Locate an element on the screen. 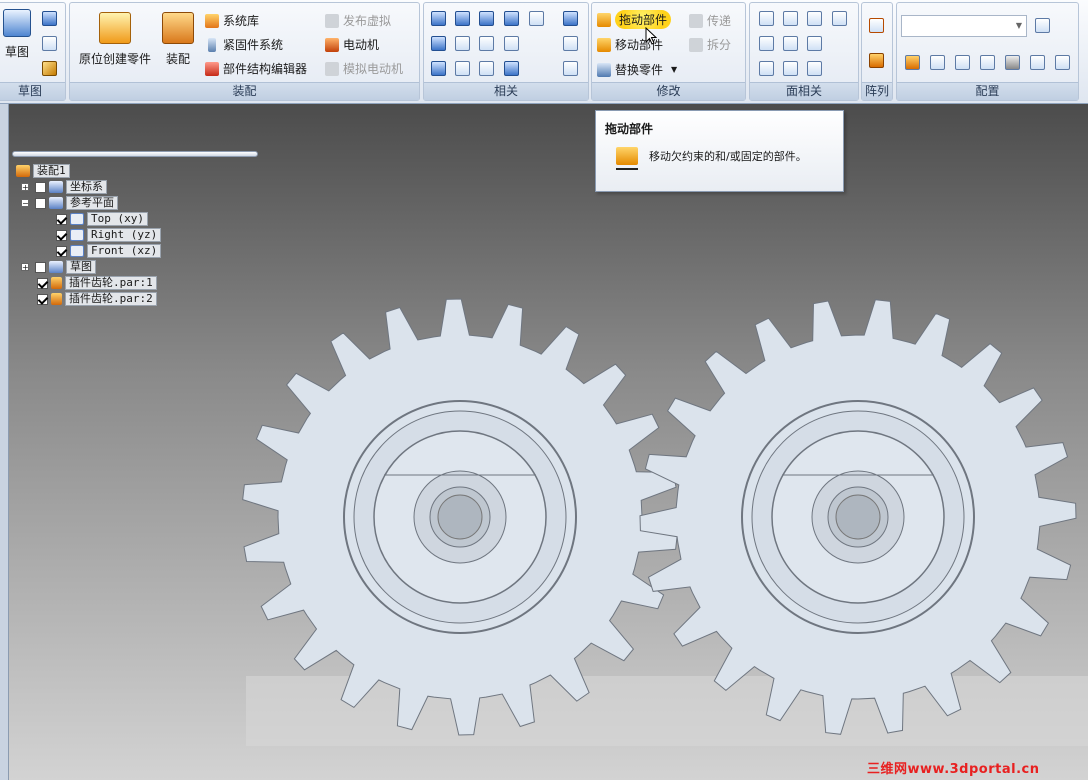 The image size is (1088, 780). path-icon is located at coordinates (462, 68).